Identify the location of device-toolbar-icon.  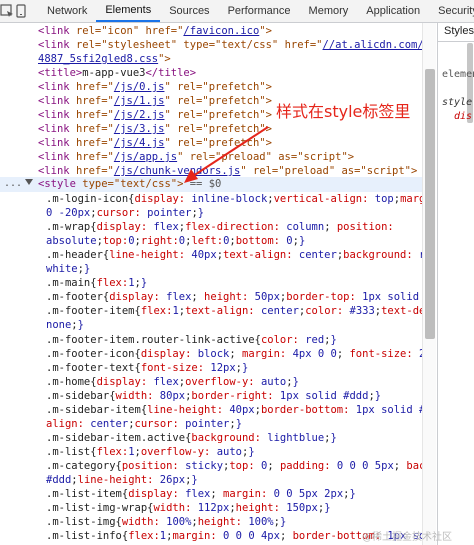
(21, 11).